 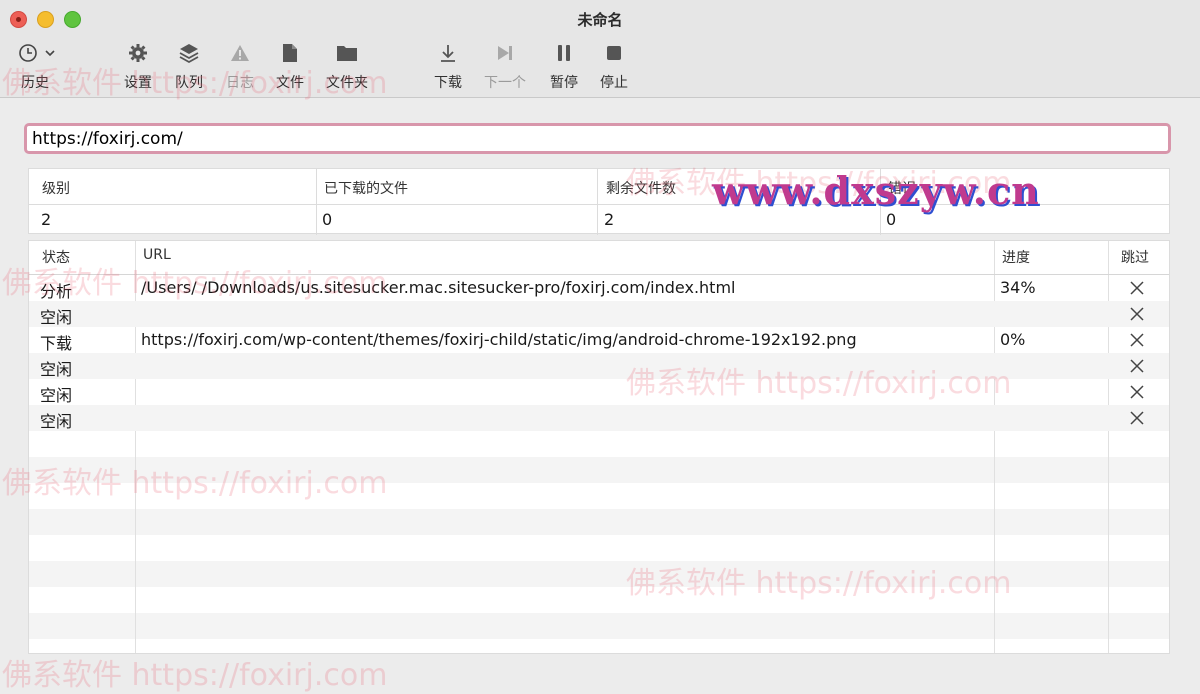 I want to click on file-label: 文件, so click(x=290, y=83).